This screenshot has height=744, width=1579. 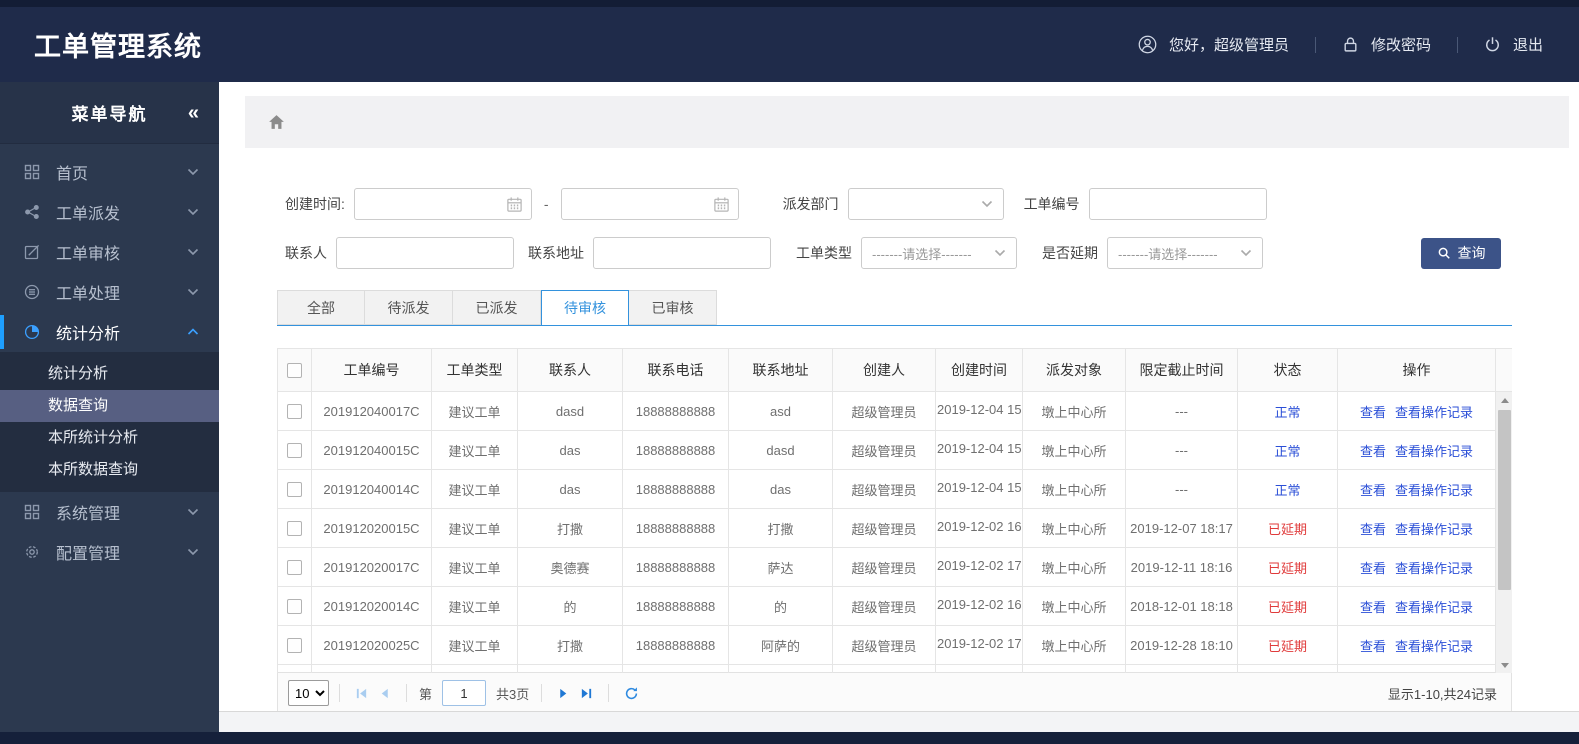 What do you see at coordinates (513, 694) in the screenshot?
I see `total-pages: 共3页` at bounding box center [513, 694].